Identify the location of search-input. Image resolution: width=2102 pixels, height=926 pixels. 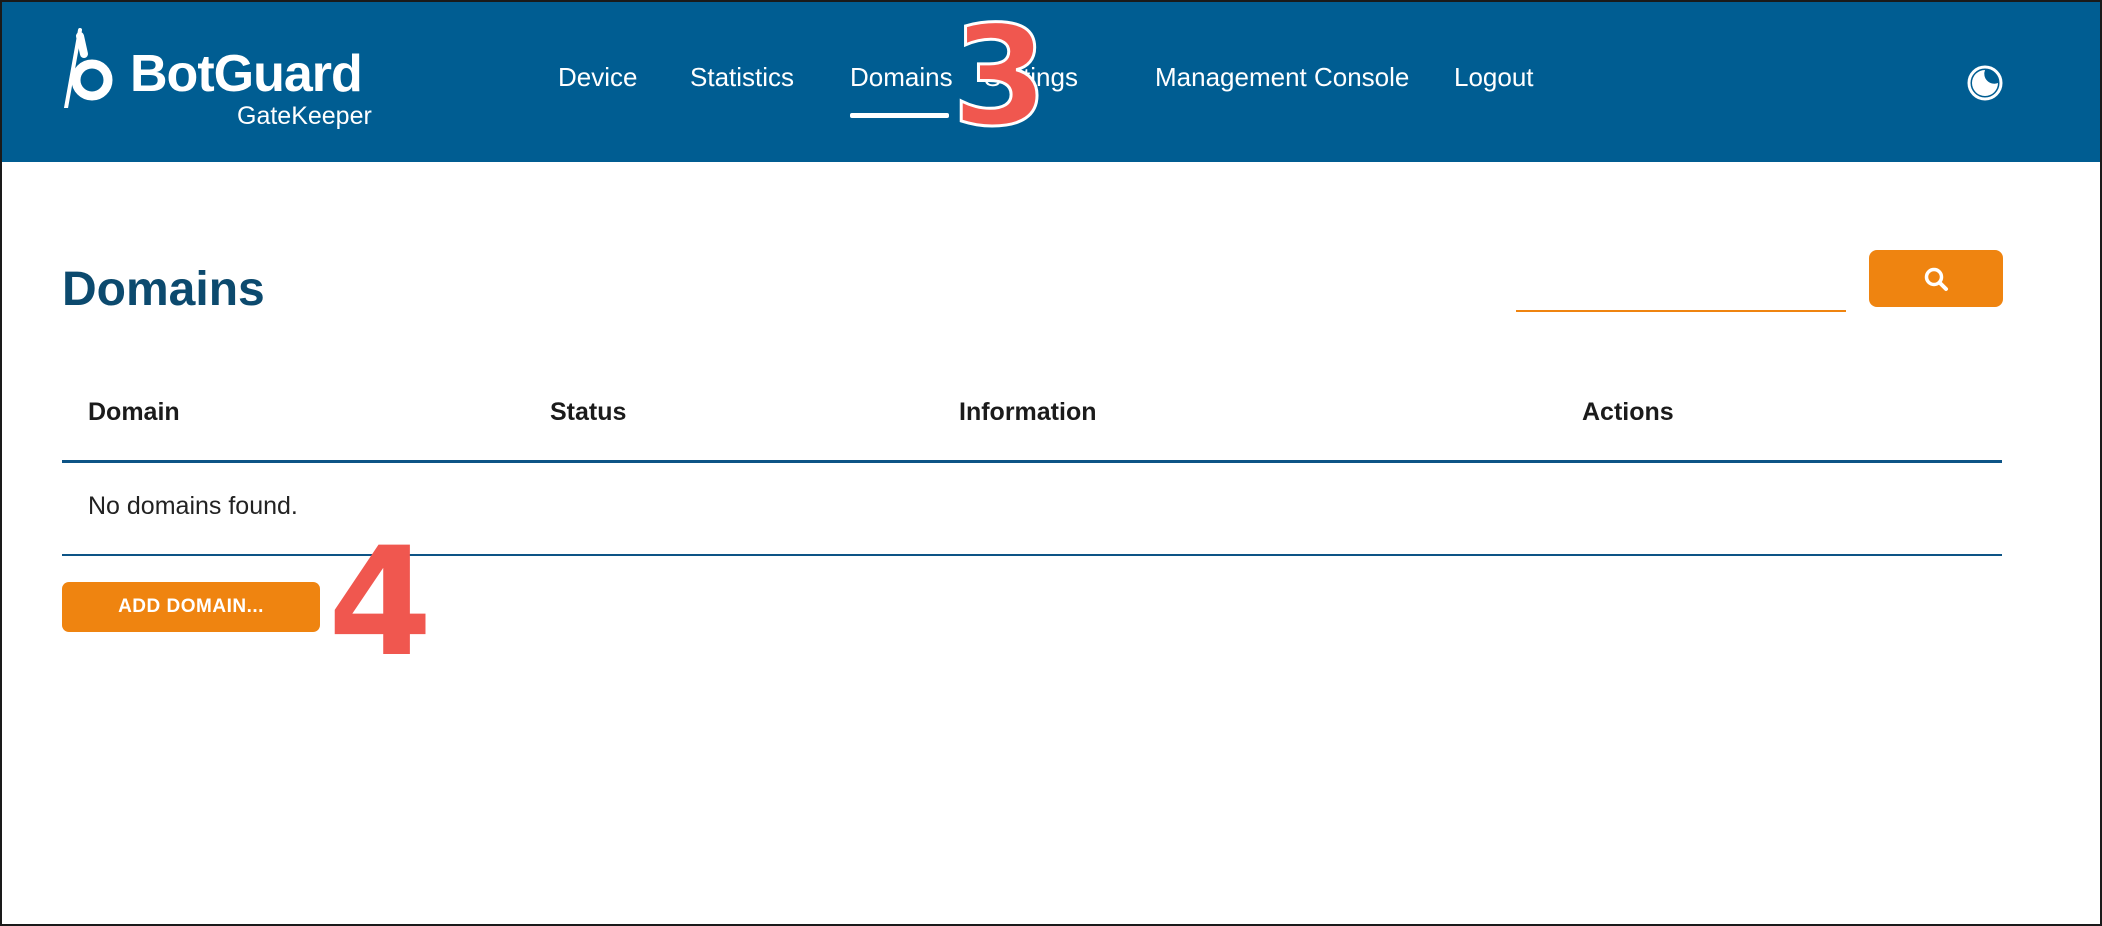
(1681, 291).